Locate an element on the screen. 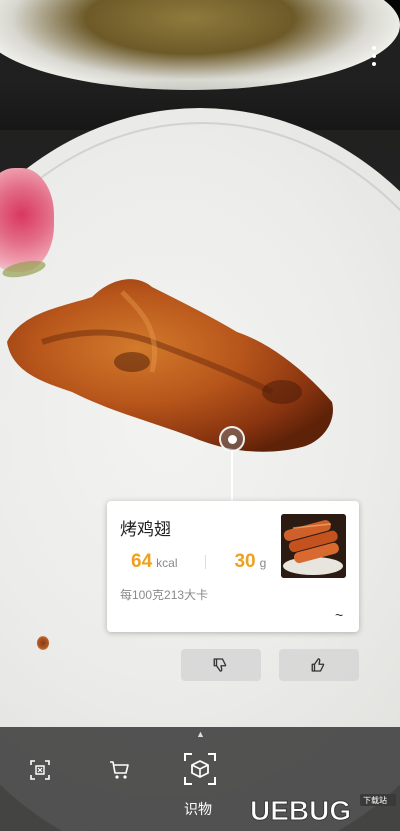 The image size is (400, 831). calories-unit: kcal is located at coordinates (167, 563).